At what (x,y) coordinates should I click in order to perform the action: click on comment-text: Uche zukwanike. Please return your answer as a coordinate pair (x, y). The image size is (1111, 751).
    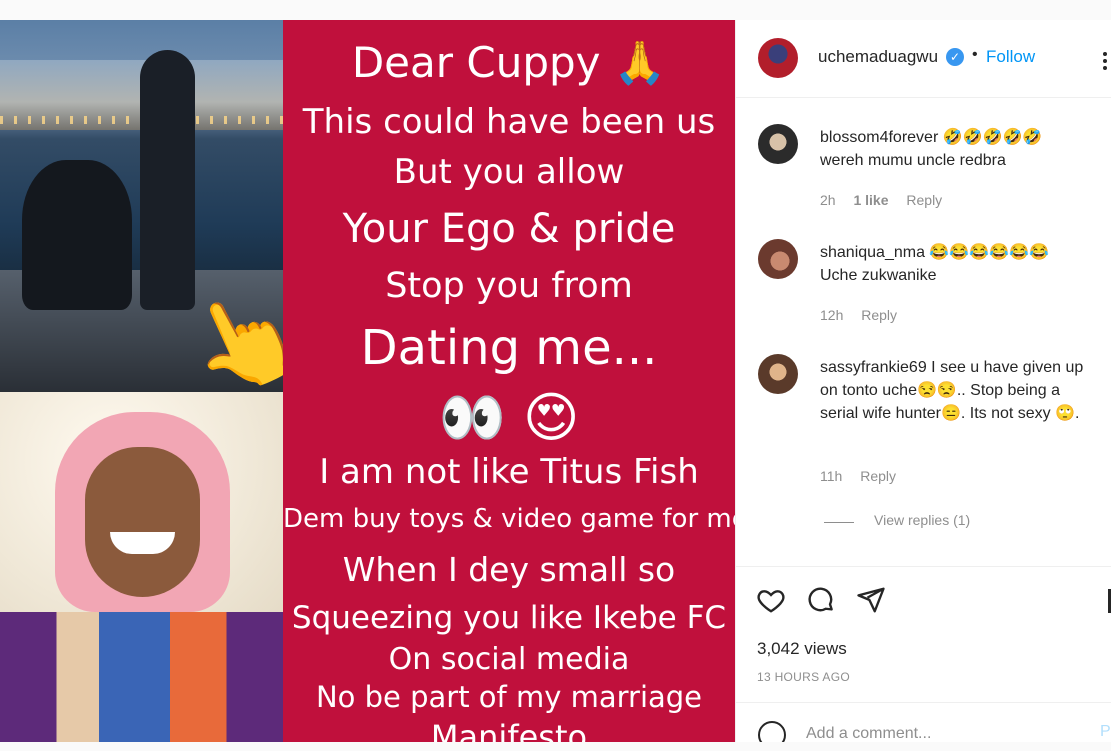
    Looking at the image, I should click on (878, 275).